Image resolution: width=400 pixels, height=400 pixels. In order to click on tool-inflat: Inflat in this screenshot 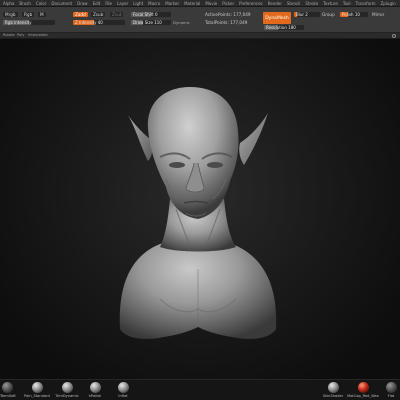, I will do `click(123, 390)`.